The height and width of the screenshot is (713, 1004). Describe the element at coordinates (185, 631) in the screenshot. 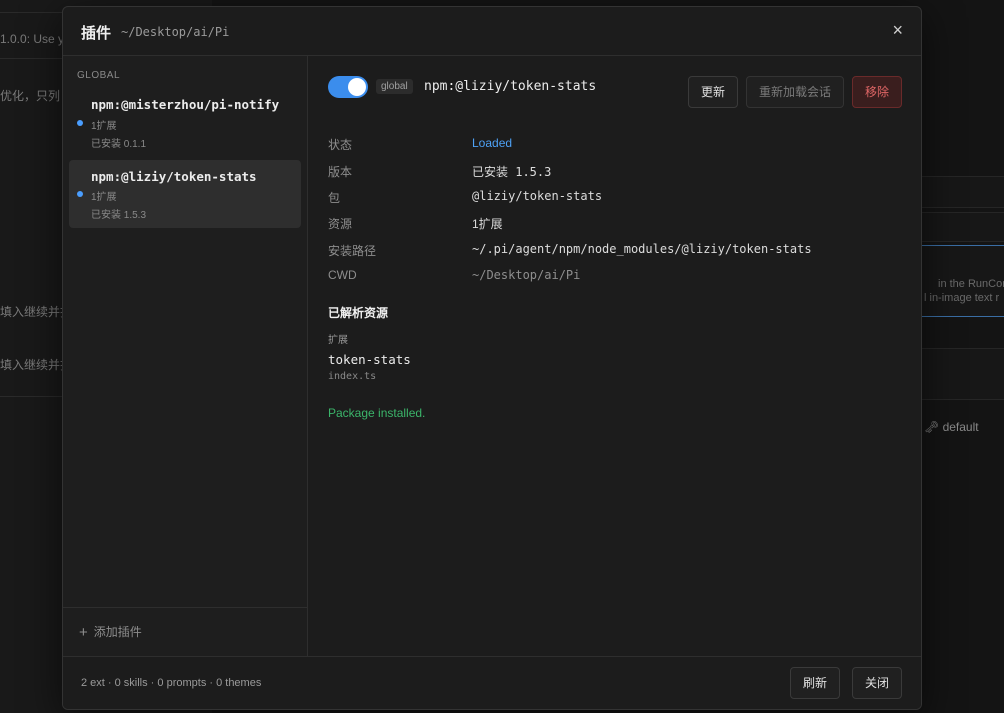

I see `sidebar-footer: + 添加插件` at that location.